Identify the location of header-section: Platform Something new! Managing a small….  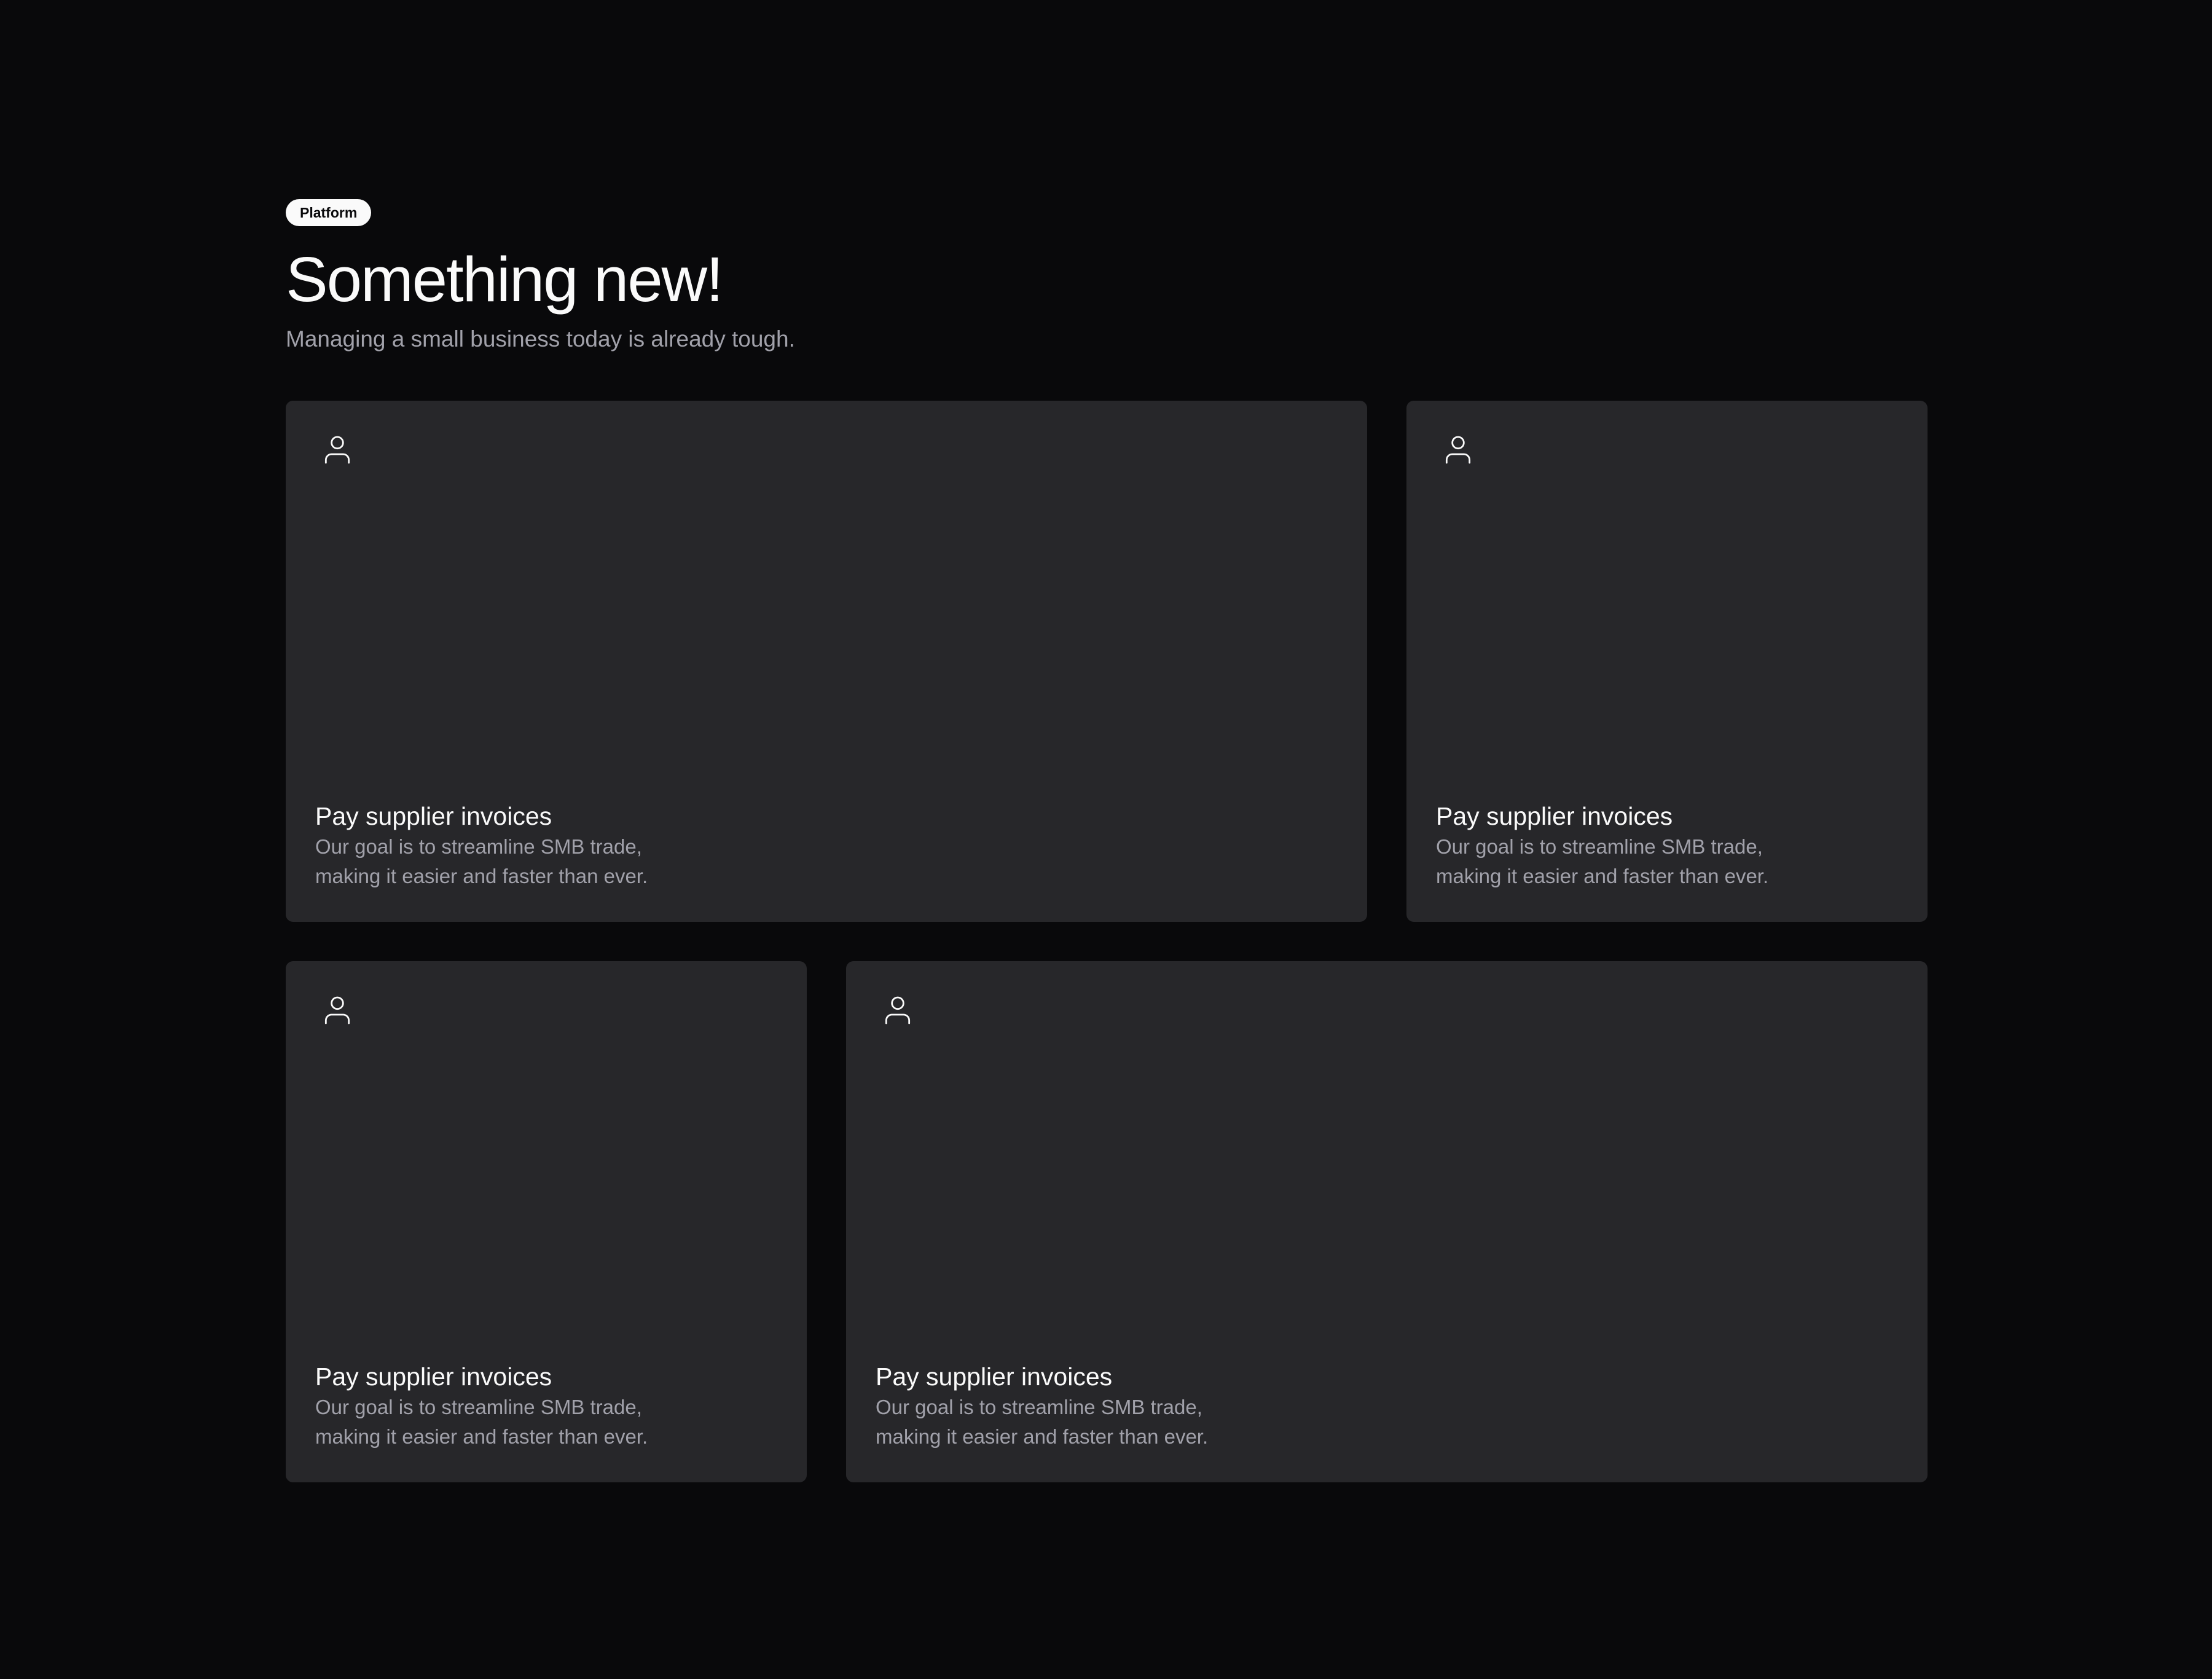
(1107, 276).